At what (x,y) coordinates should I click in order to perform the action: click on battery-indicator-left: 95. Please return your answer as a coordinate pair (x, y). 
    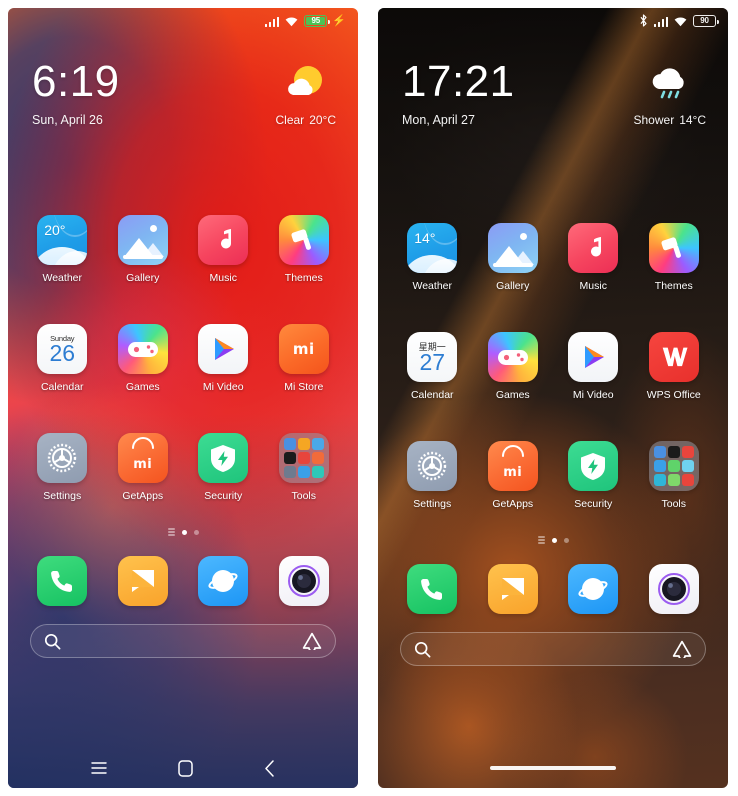
    Looking at the image, I should click on (317, 21).